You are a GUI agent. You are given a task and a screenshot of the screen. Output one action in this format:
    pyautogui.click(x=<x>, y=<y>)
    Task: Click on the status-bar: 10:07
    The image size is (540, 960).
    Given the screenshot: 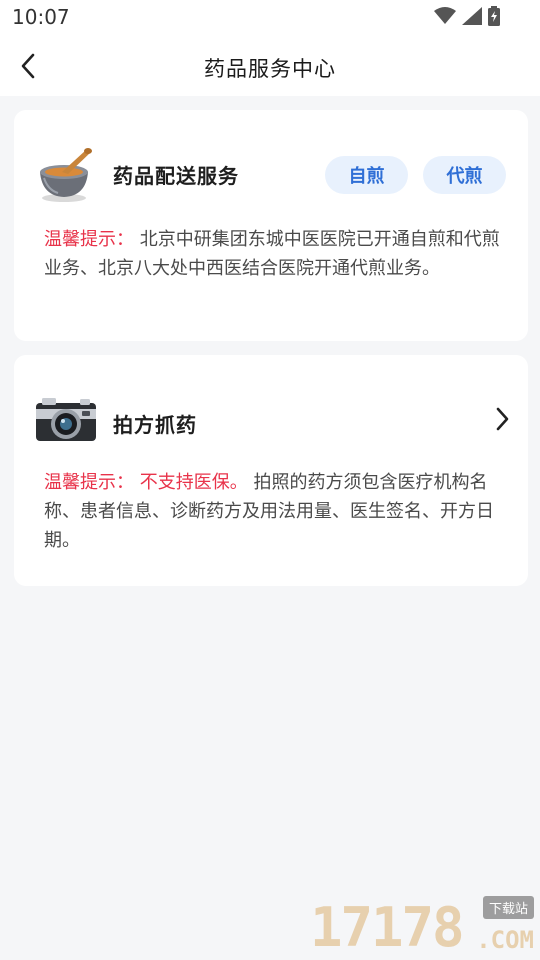 What is the action you would take?
    pyautogui.click(x=270, y=20)
    